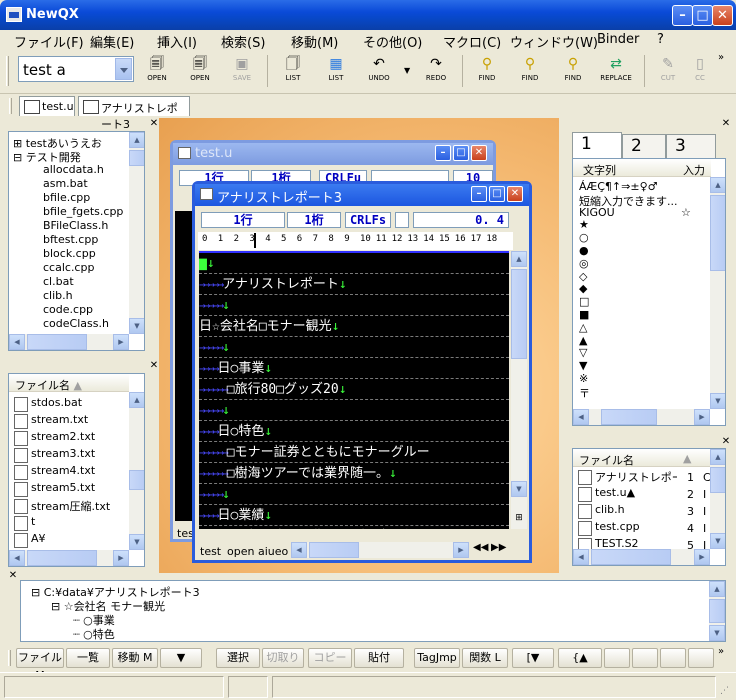 This screenshot has width=736, height=700. I want to click on list-item: stream5.txt, so click(54, 489).